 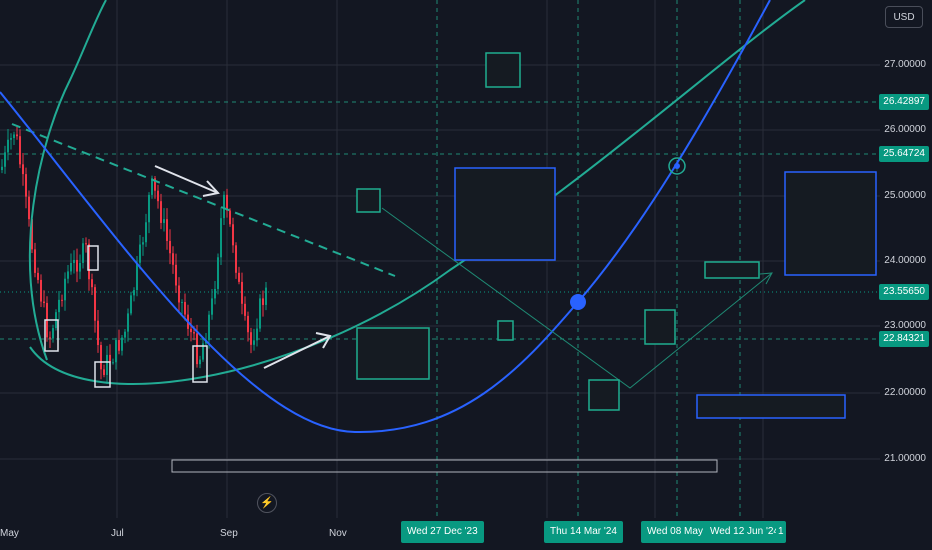 What do you see at coordinates (904, 339) in the screenshot?
I see `price-tag-22-84: 22.84321` at bounding box center [904, 339].